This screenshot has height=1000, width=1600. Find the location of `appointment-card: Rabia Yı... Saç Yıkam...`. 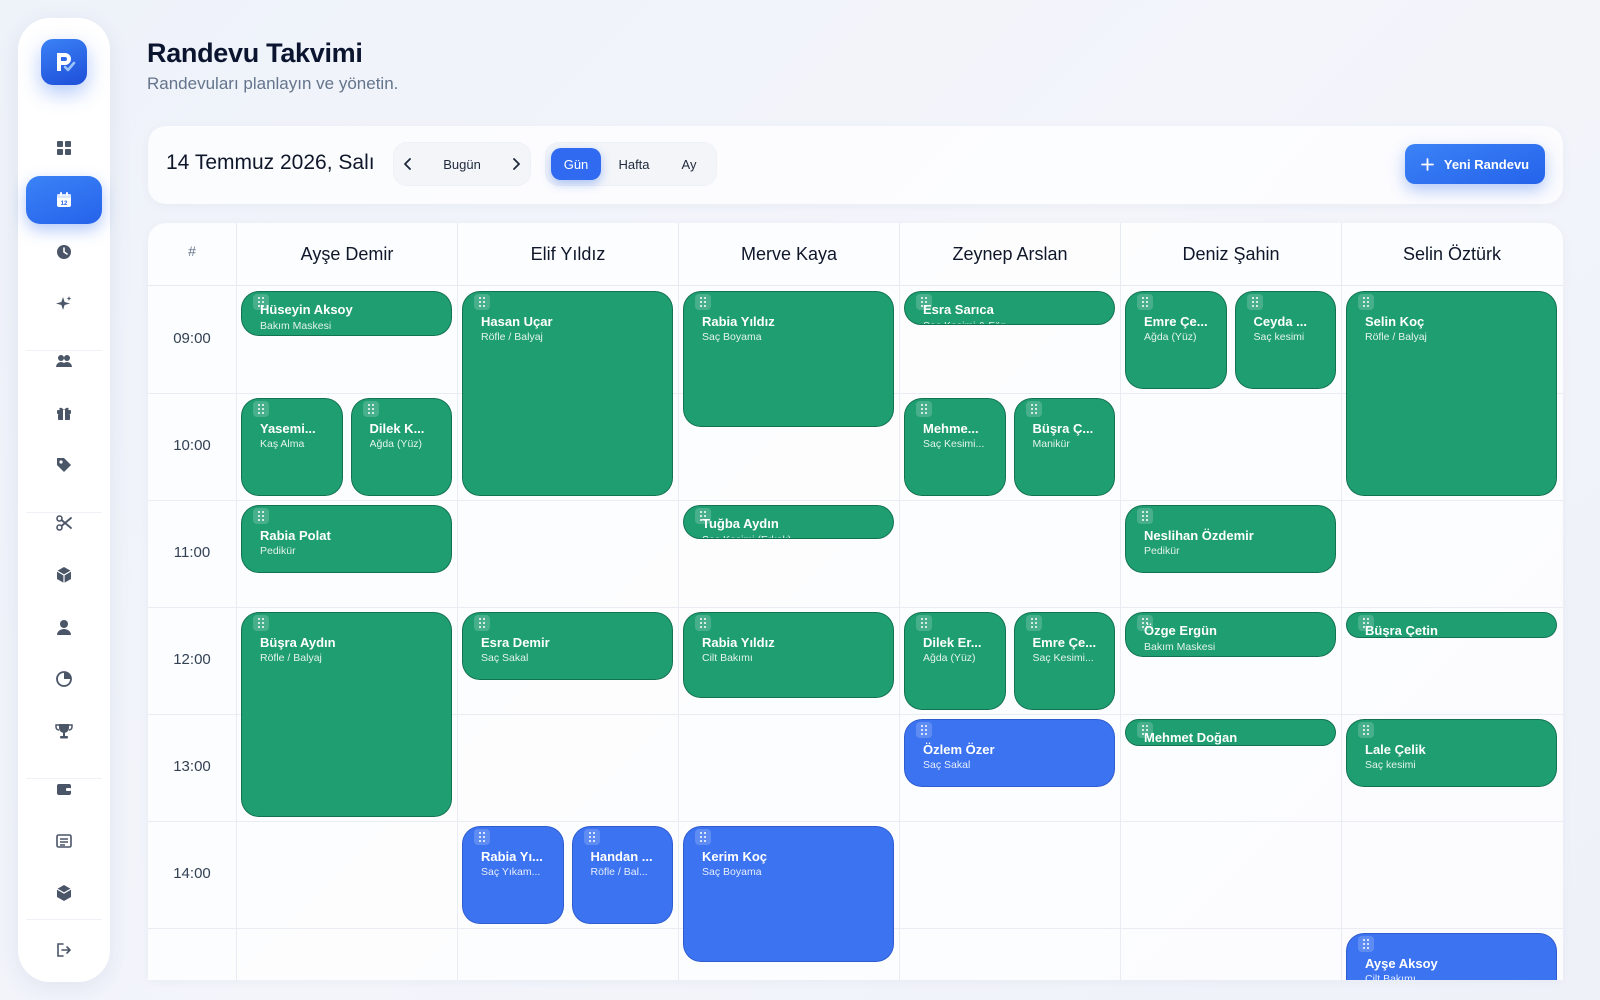

appointment-card: Rabia Yı... Saç Yıkam... is located at coordinates (513, 875).